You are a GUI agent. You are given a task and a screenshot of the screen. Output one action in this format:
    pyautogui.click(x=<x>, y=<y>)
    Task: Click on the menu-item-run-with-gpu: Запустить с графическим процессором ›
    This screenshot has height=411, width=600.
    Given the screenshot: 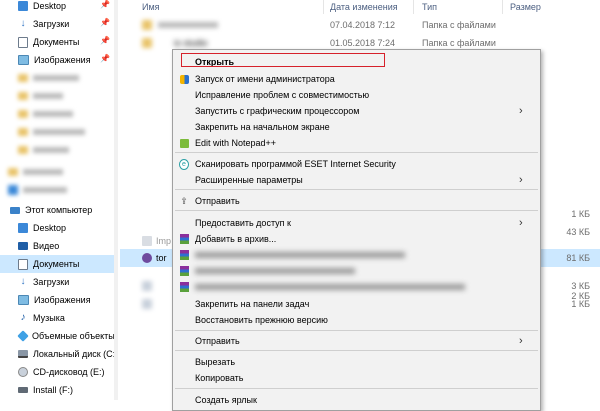 What is the action you would take?
    pyautogui.click(x=356, y=111)
    